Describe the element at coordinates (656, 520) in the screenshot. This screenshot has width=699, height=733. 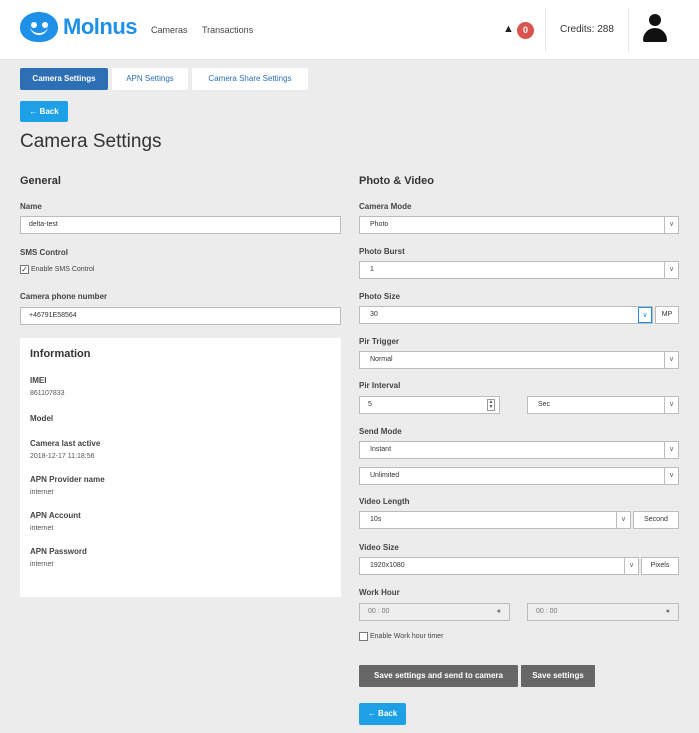
I see `video-length-unit: Second` at that location.